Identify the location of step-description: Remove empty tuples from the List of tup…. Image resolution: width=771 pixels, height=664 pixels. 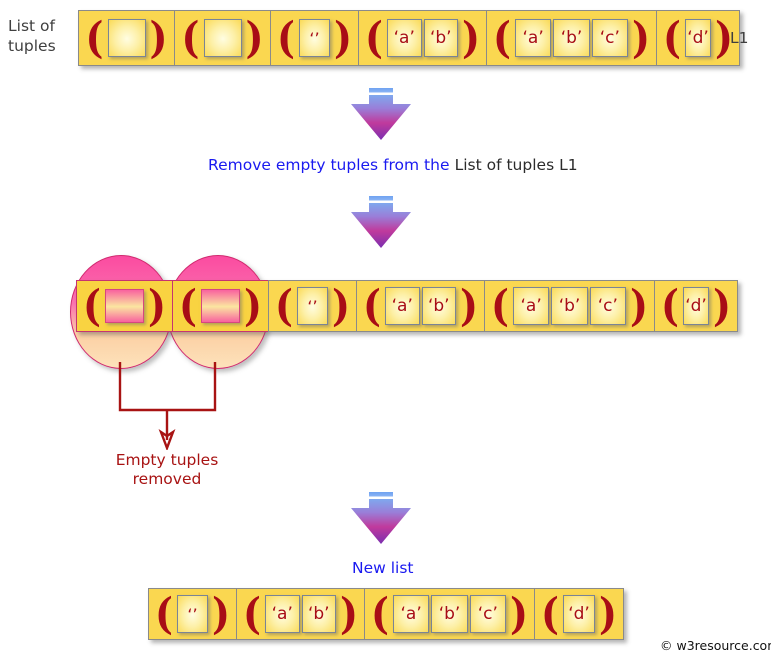
(393, 165).